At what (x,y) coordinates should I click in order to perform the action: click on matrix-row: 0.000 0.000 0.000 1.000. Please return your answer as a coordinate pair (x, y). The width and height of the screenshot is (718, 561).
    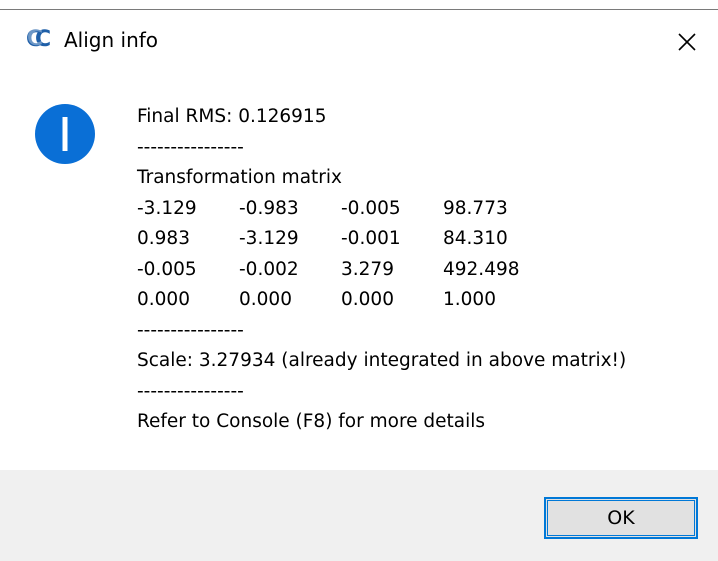
    Looking at the image, I should click on (381, 300).